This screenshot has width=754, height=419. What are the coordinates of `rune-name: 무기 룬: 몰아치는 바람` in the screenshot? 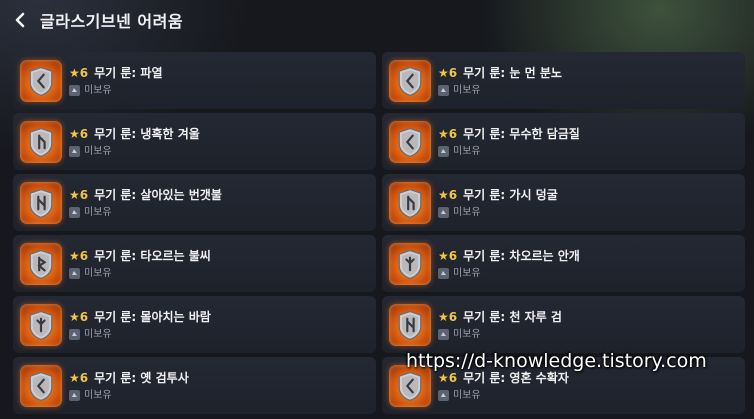 It's located at (152, 316).